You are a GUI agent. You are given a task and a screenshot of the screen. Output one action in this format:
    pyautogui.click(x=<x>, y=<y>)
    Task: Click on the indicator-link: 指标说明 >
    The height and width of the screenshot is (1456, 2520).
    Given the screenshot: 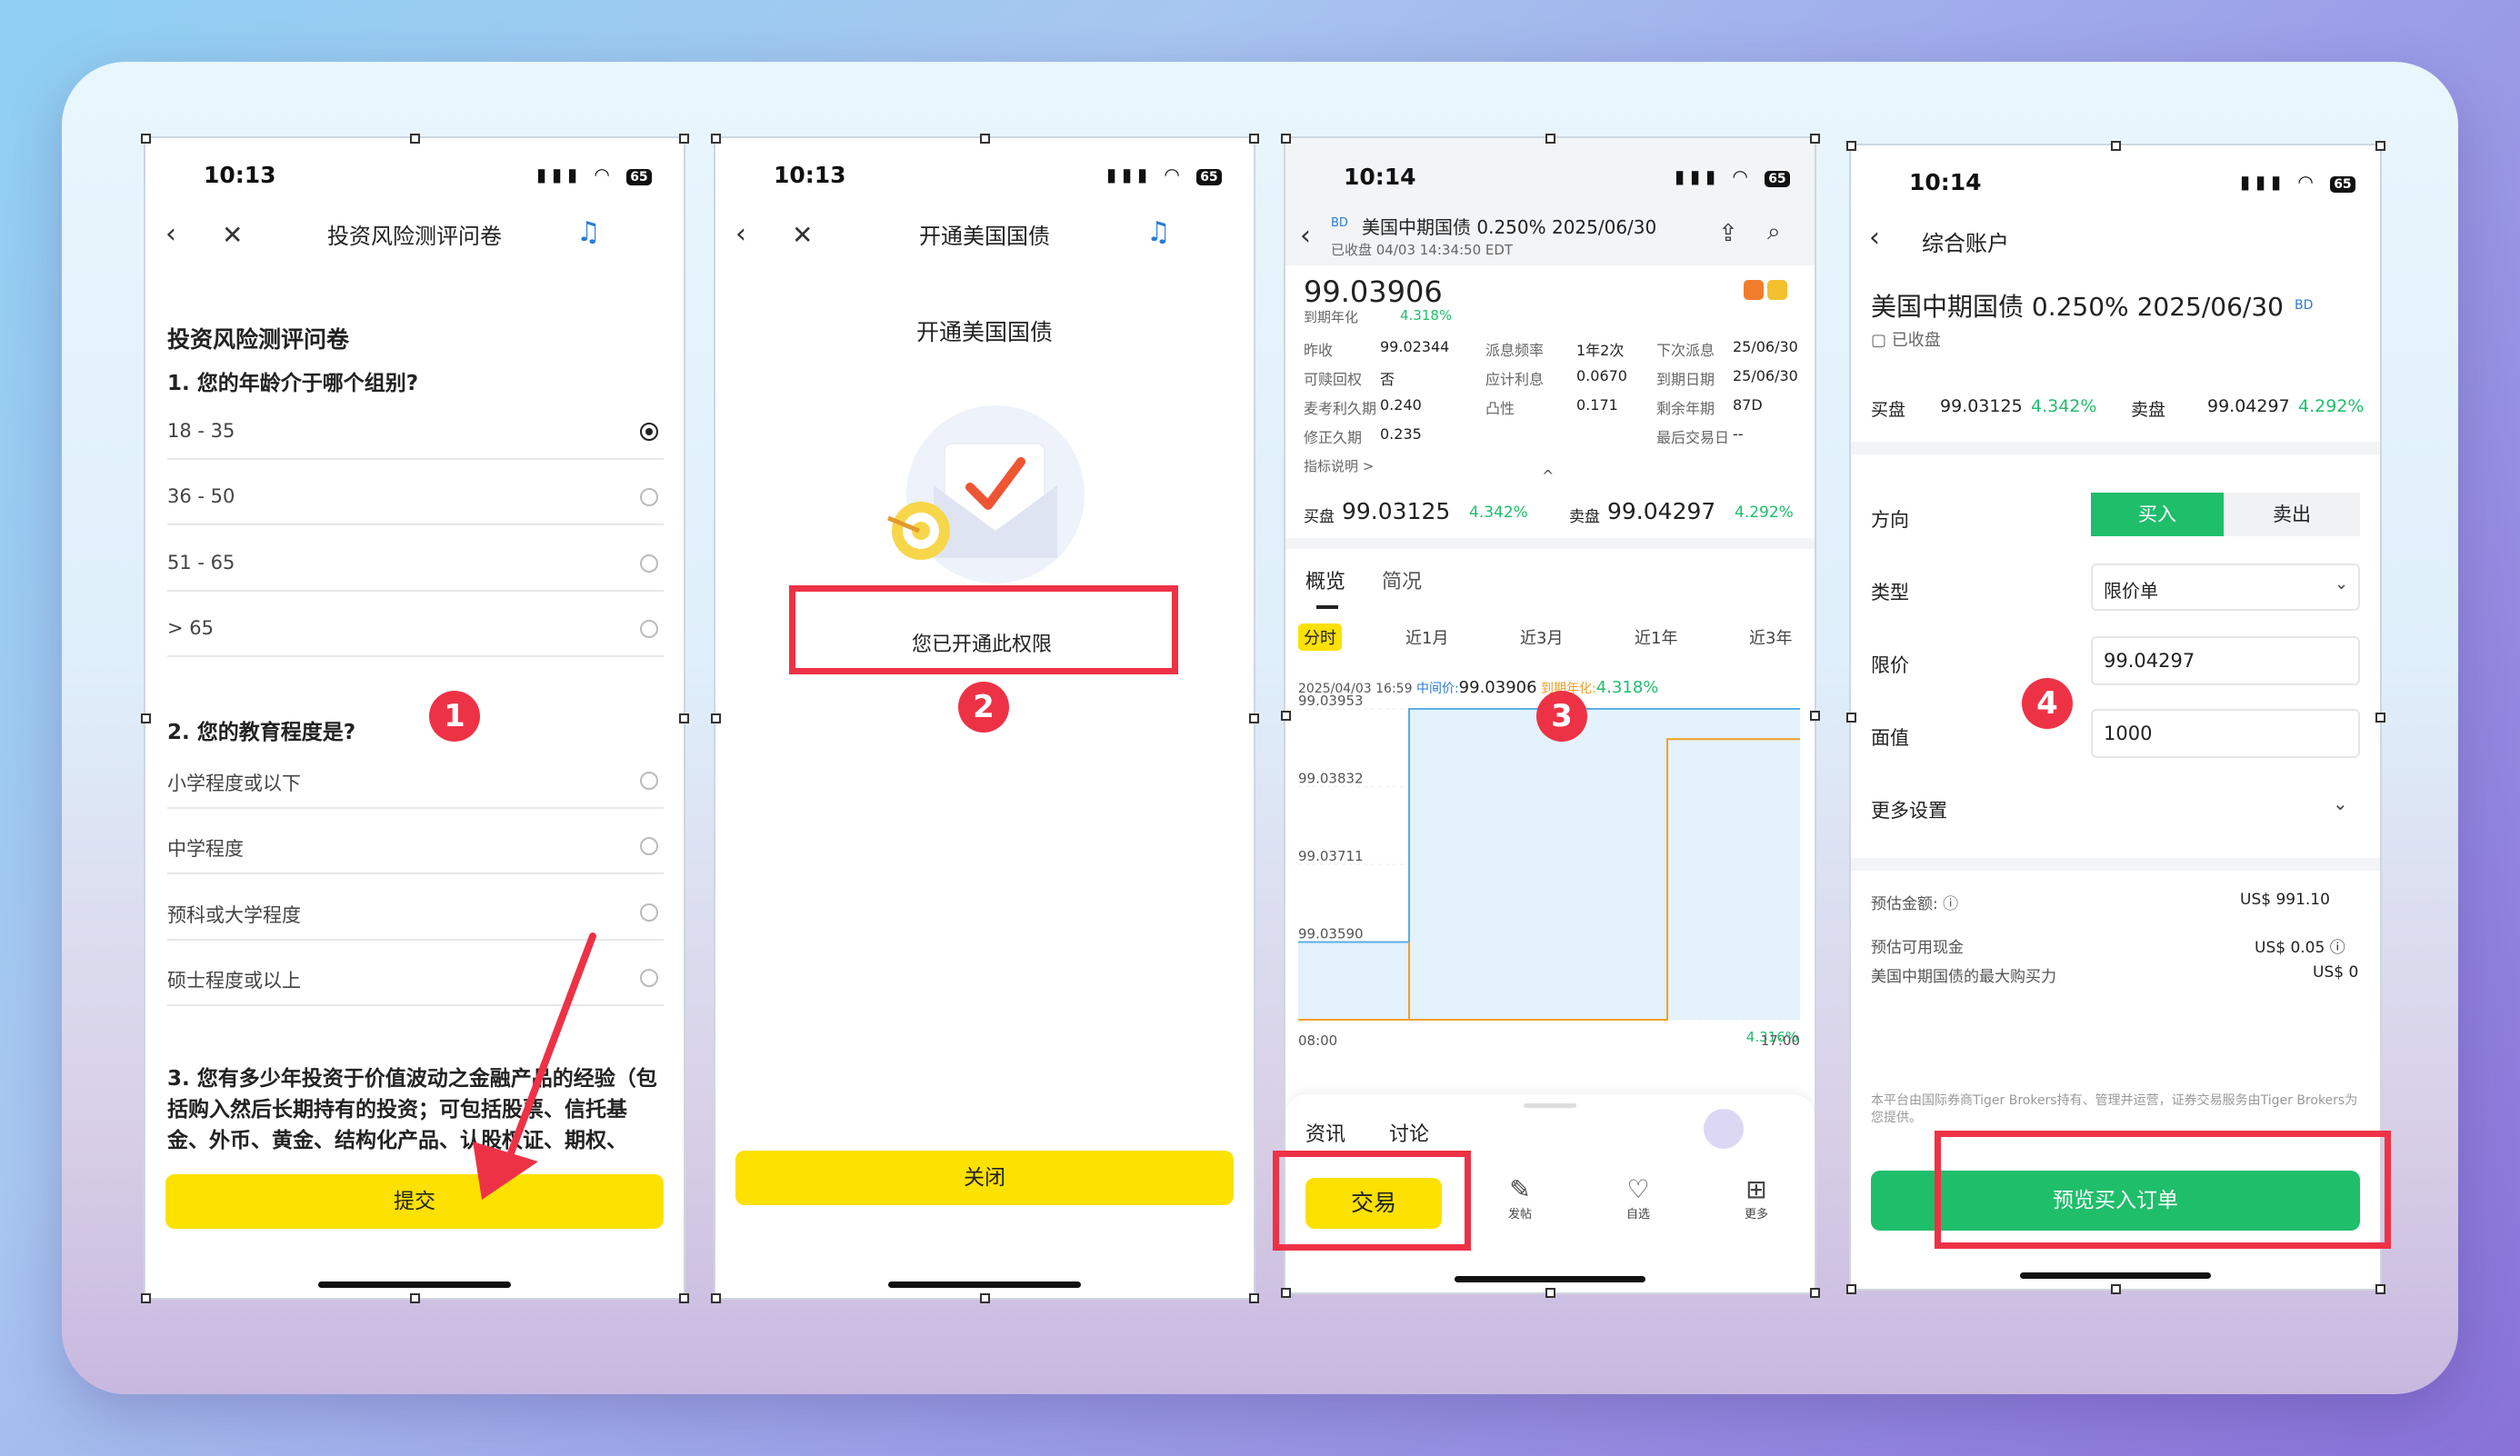 What is the action you would take?
    pyautogui.click(x=1339, y=465)
    